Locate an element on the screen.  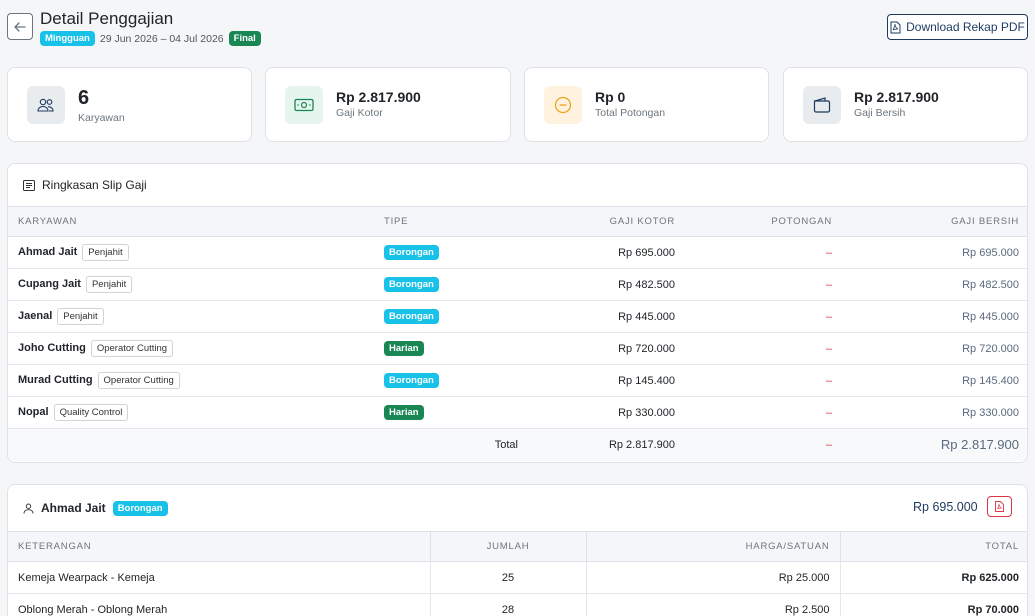
people-icon is located at coordinates (46, 105).